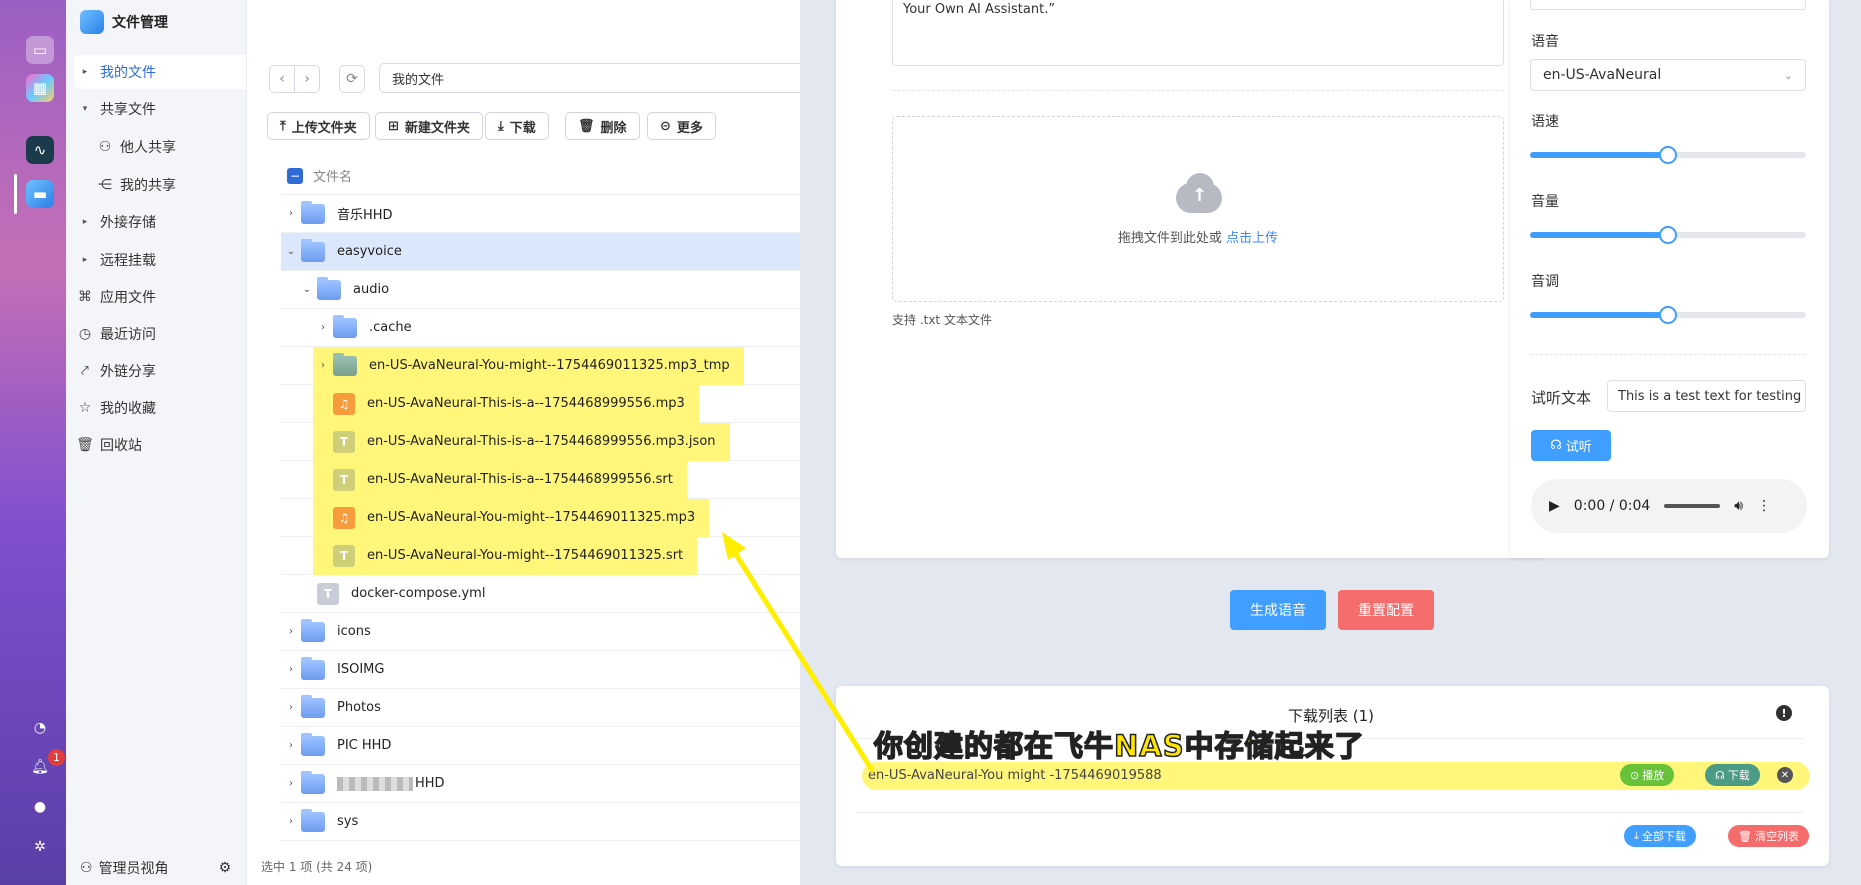 The image size is (1861, 885). I want to click on nav-item-label: 应用文件, so click(128, 298).